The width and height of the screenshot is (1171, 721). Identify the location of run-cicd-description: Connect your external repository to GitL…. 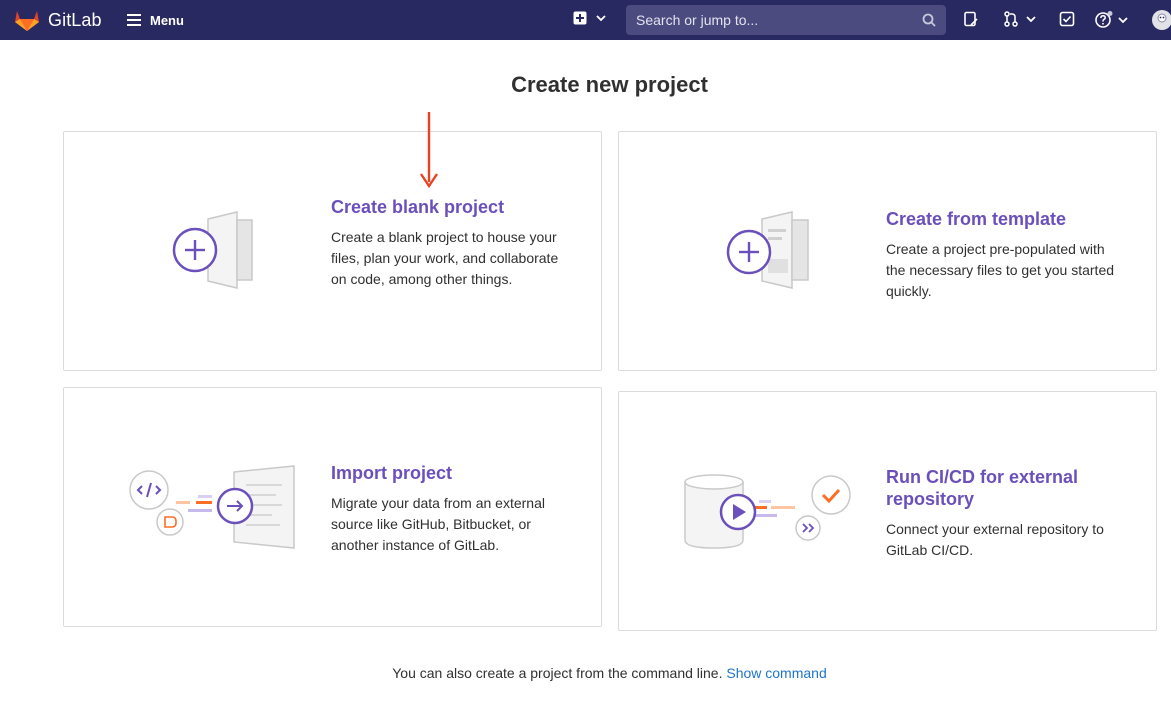
(995, 539).